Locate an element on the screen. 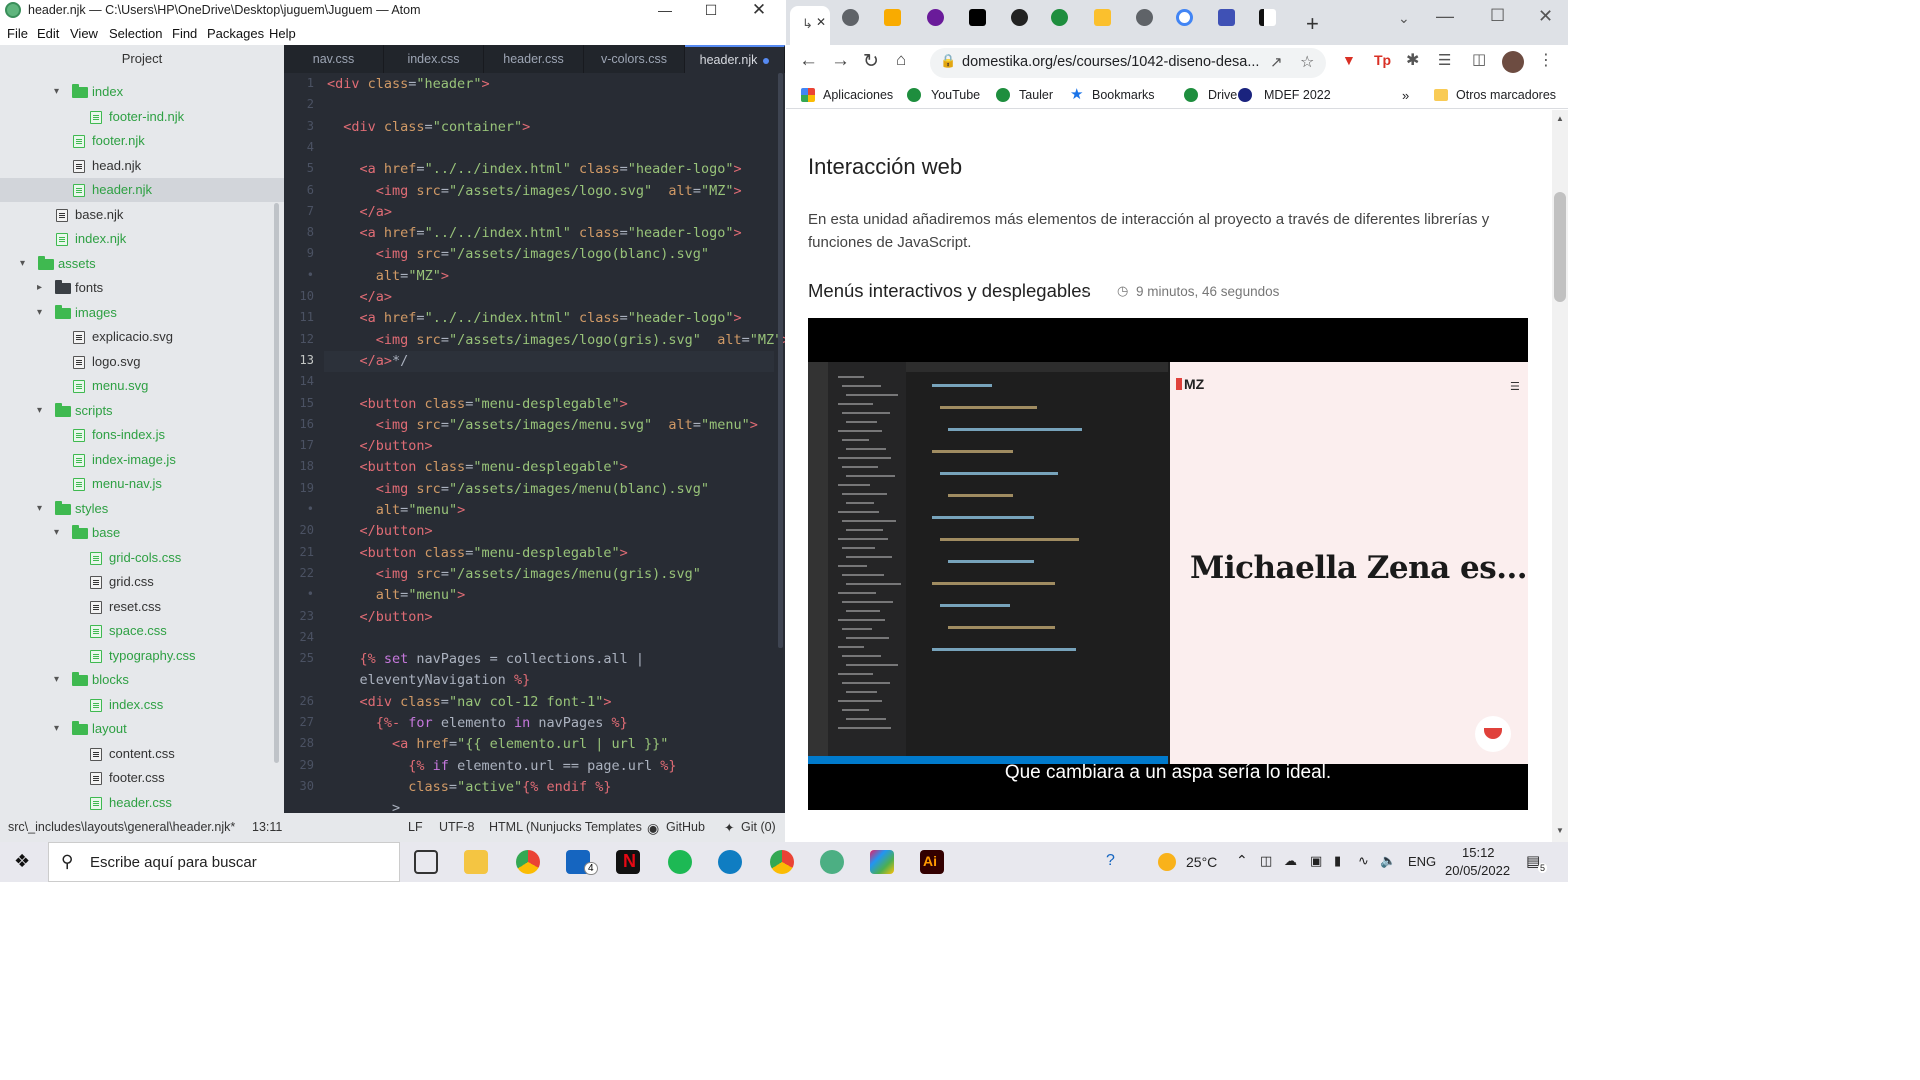 Image resolution: width=1920 pixels, height=1080 pixels. tray-app-icon: ◫ is located at coordinates (1266, 861).